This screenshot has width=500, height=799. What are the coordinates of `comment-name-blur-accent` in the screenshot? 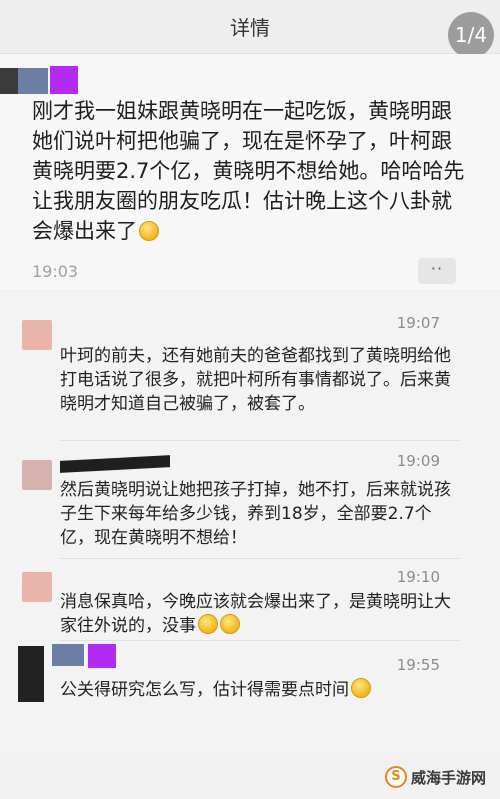 It's located at (102, 656).